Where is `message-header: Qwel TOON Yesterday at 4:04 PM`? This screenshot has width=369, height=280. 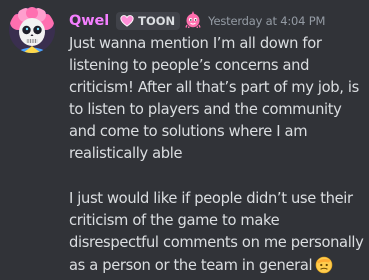
message-header: Qwel TOON Yesterday at 4:04 PM is located at coordinates (197, 21).